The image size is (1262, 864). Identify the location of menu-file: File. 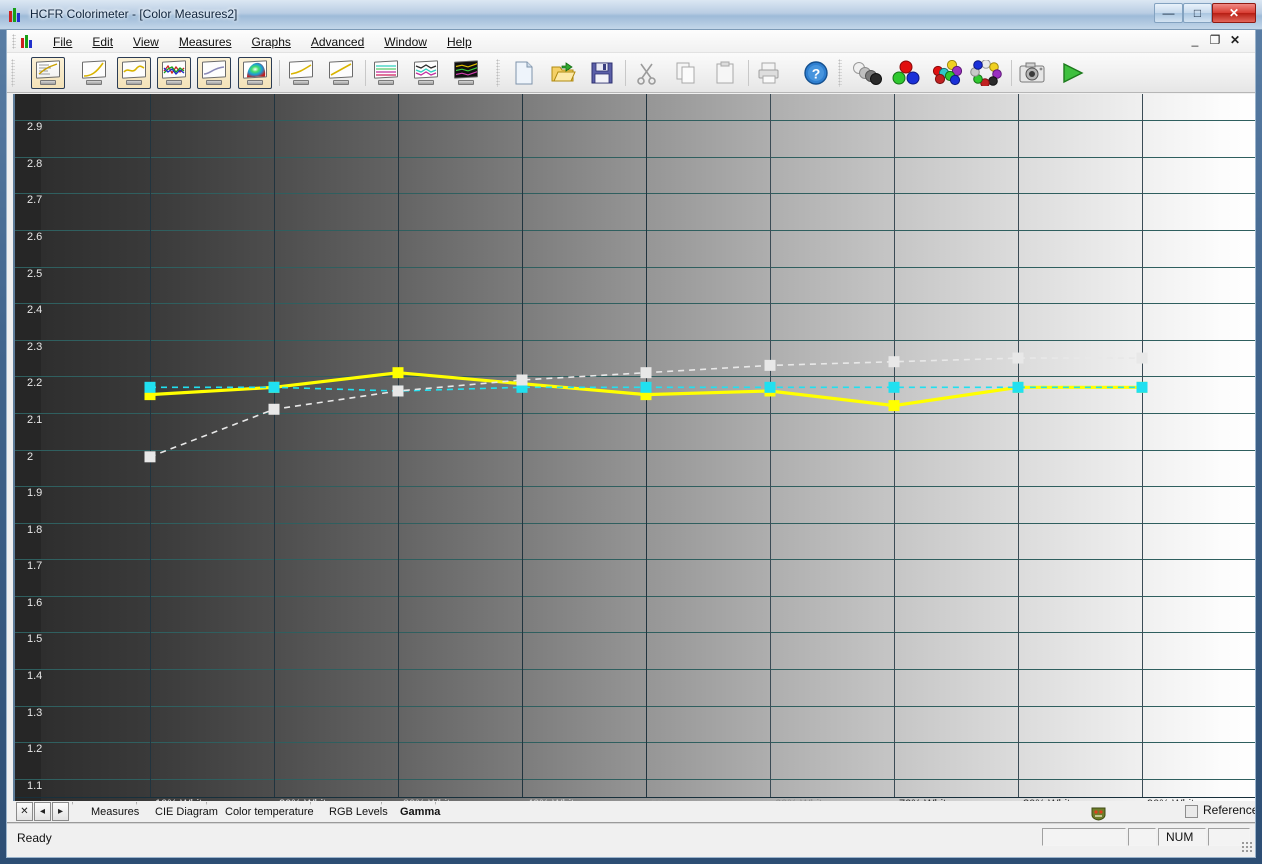
(62, 42).